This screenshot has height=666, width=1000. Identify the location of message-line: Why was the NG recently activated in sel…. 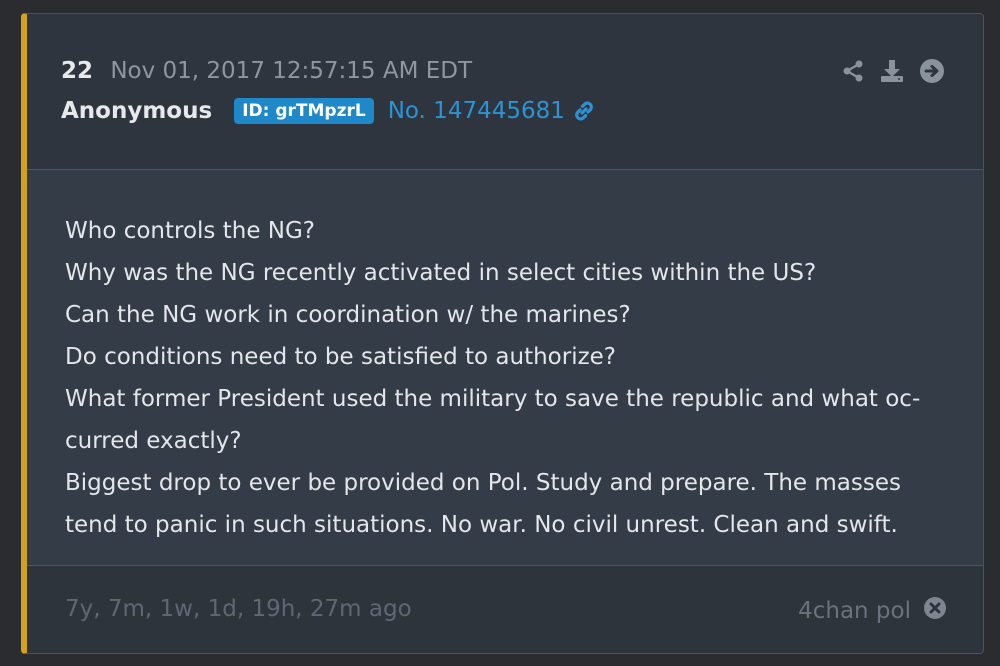
(441, 273).